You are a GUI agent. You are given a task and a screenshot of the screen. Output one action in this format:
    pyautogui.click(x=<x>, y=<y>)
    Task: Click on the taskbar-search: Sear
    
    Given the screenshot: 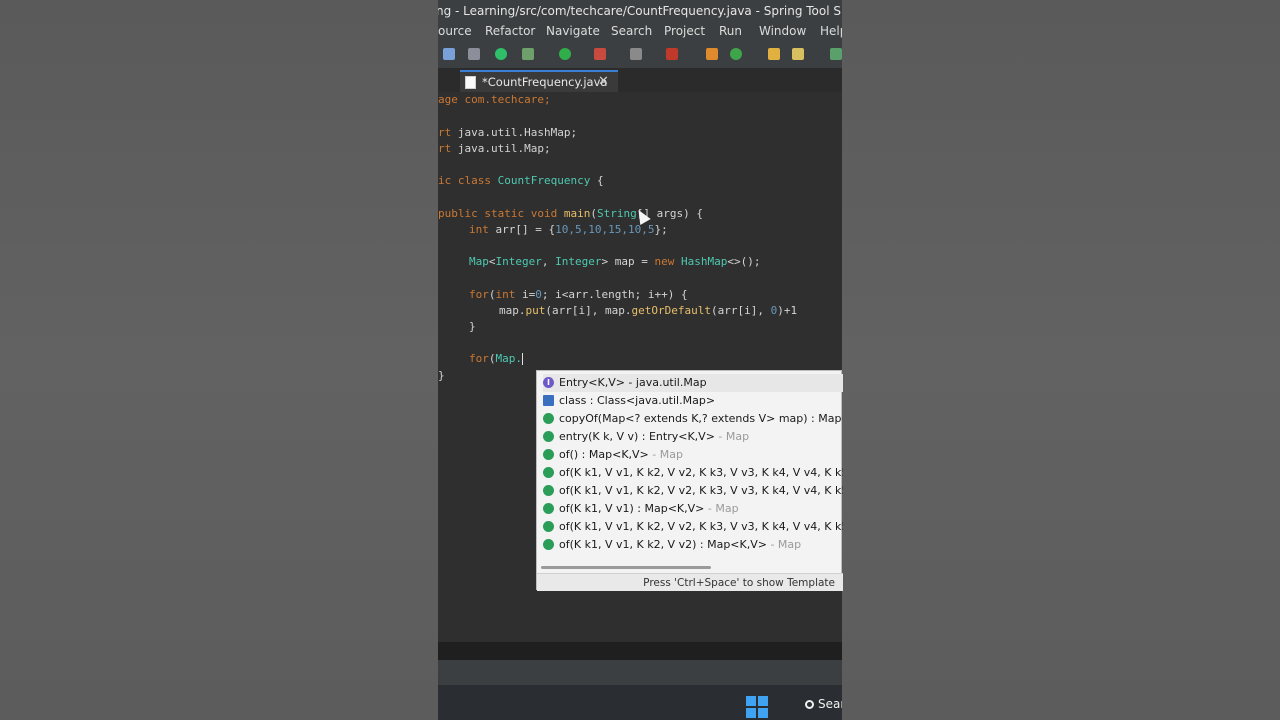 What is the action you would take?
    pyautogui.click(x=823, y=704)
    